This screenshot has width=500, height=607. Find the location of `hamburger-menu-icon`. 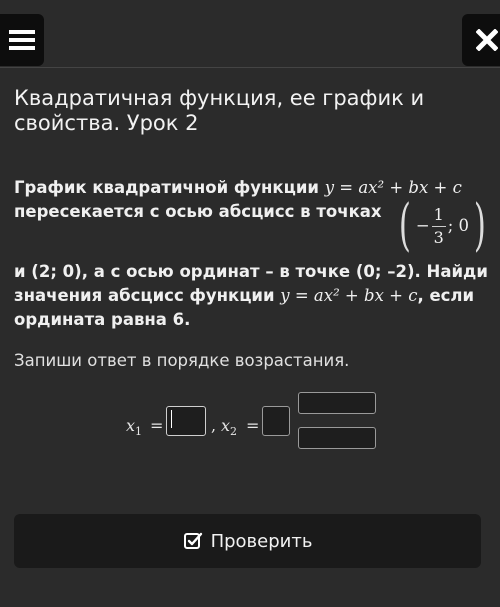

hamburger-menu-icon is located at coordinates (22, 40).